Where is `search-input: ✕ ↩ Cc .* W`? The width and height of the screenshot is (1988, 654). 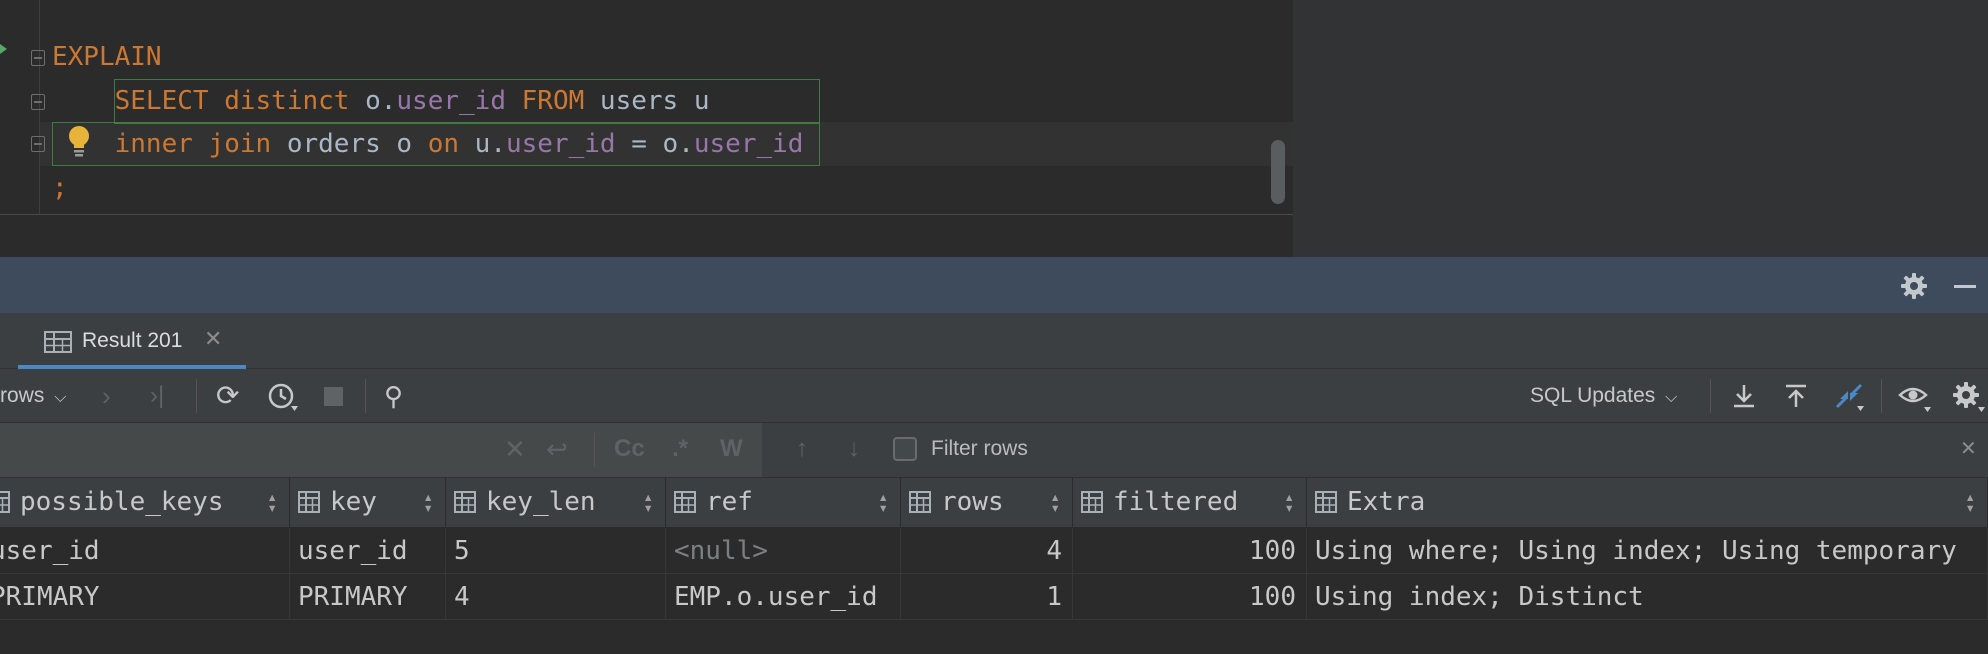 search-input: ✕ ↩ Cc .* W is located at coordinates (381, 450).